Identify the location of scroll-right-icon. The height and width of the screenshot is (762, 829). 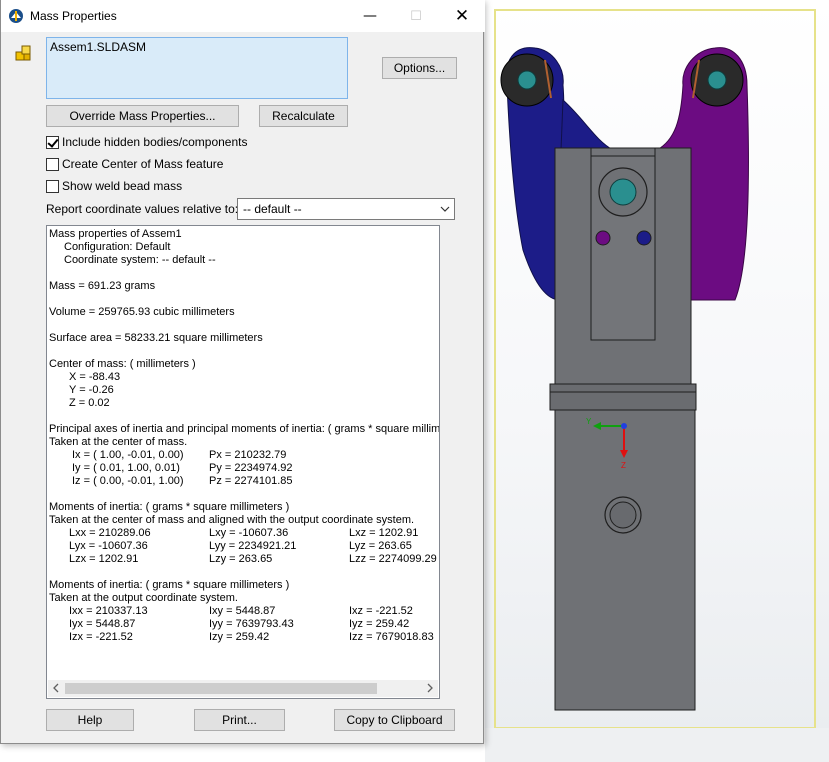
(430, 688).